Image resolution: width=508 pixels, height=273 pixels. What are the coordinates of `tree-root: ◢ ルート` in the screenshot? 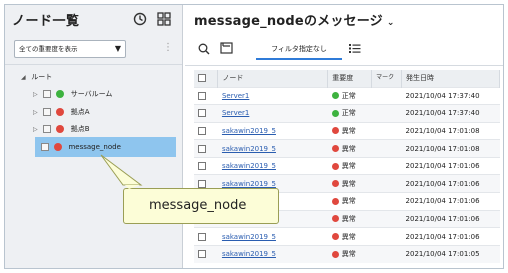 It's located at (36, 77).